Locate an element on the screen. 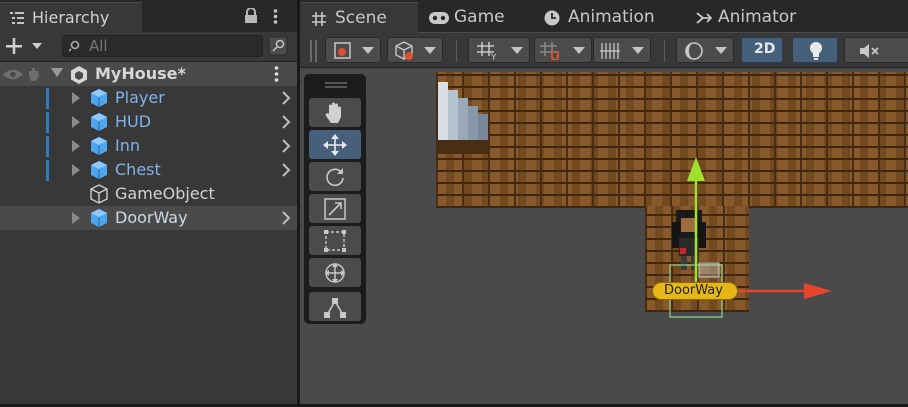 The width and height of the screenshot is (908, 407). tab-scene: Scene is located at coordinates (359, 17).